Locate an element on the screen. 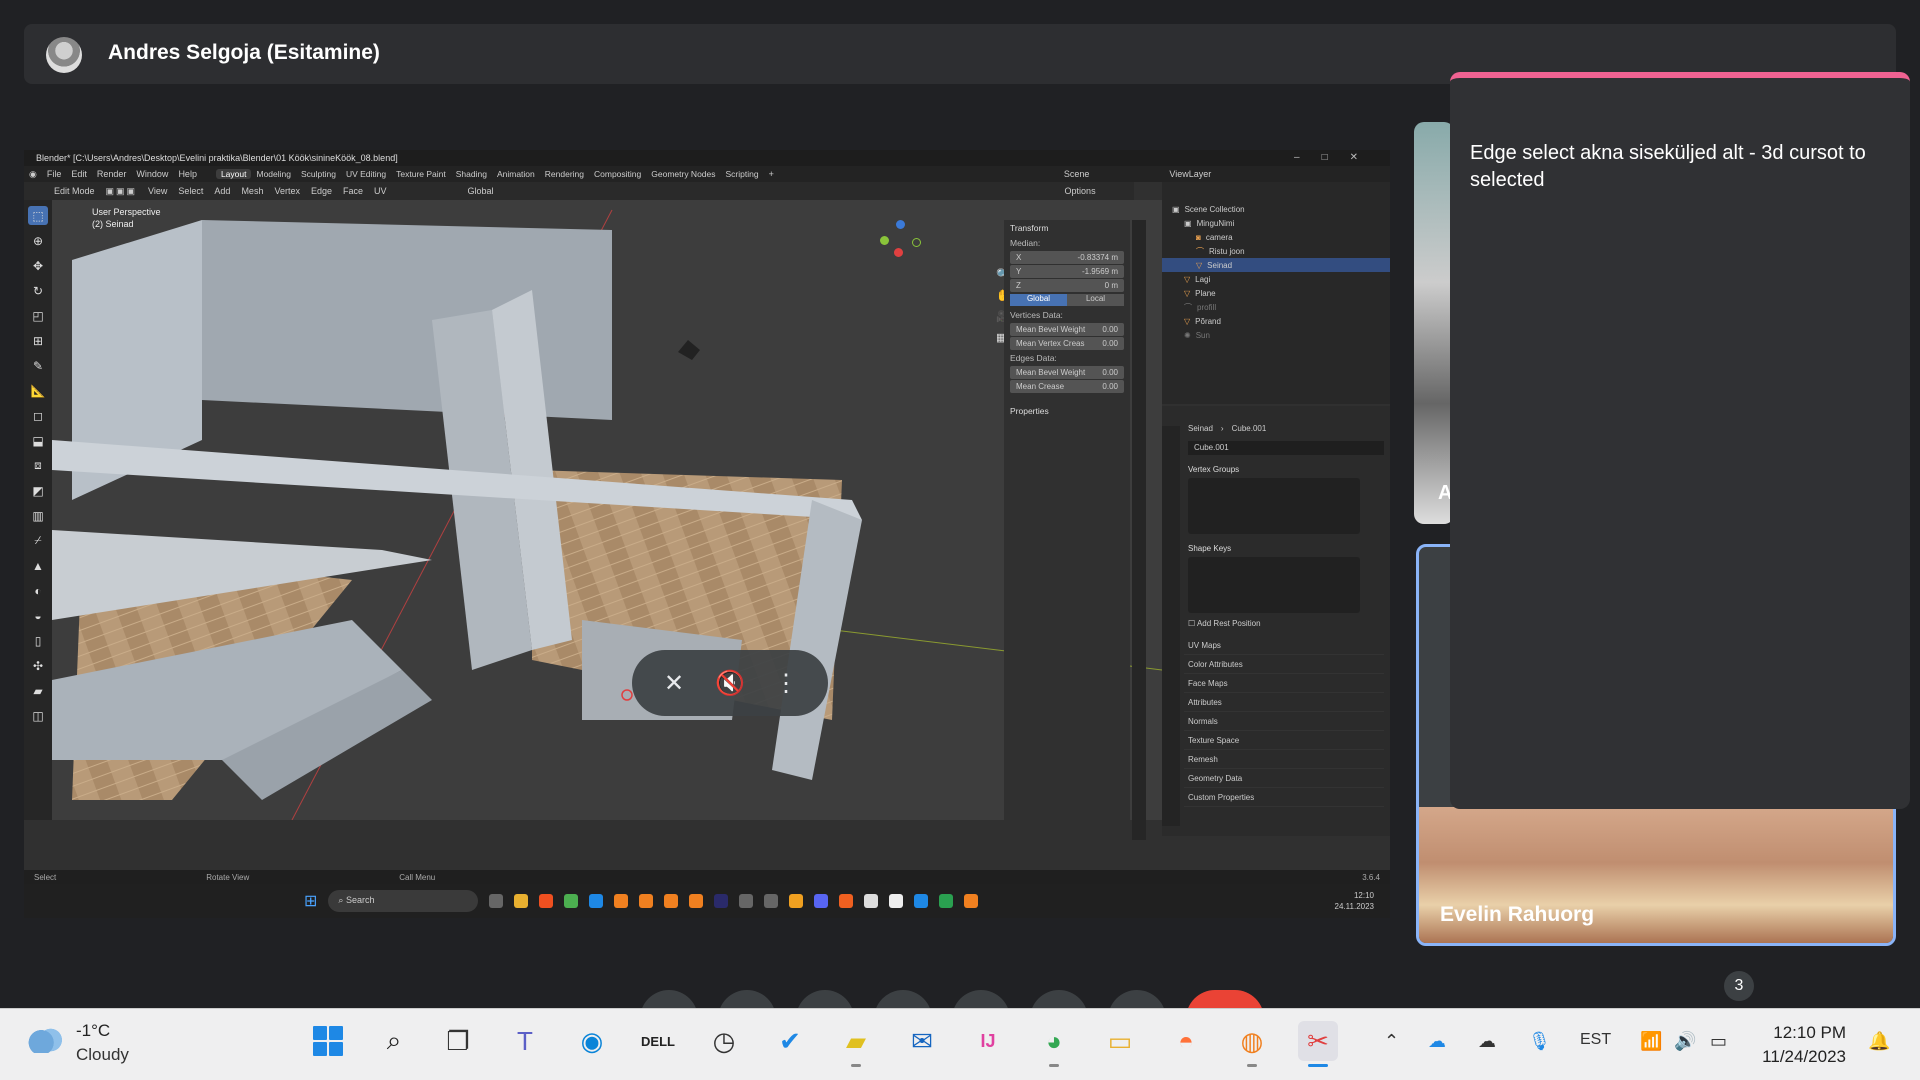 This screenshot has width=1920, height=1080. tab-uv-editing: UV Editing is located at coordinates (366, 174).